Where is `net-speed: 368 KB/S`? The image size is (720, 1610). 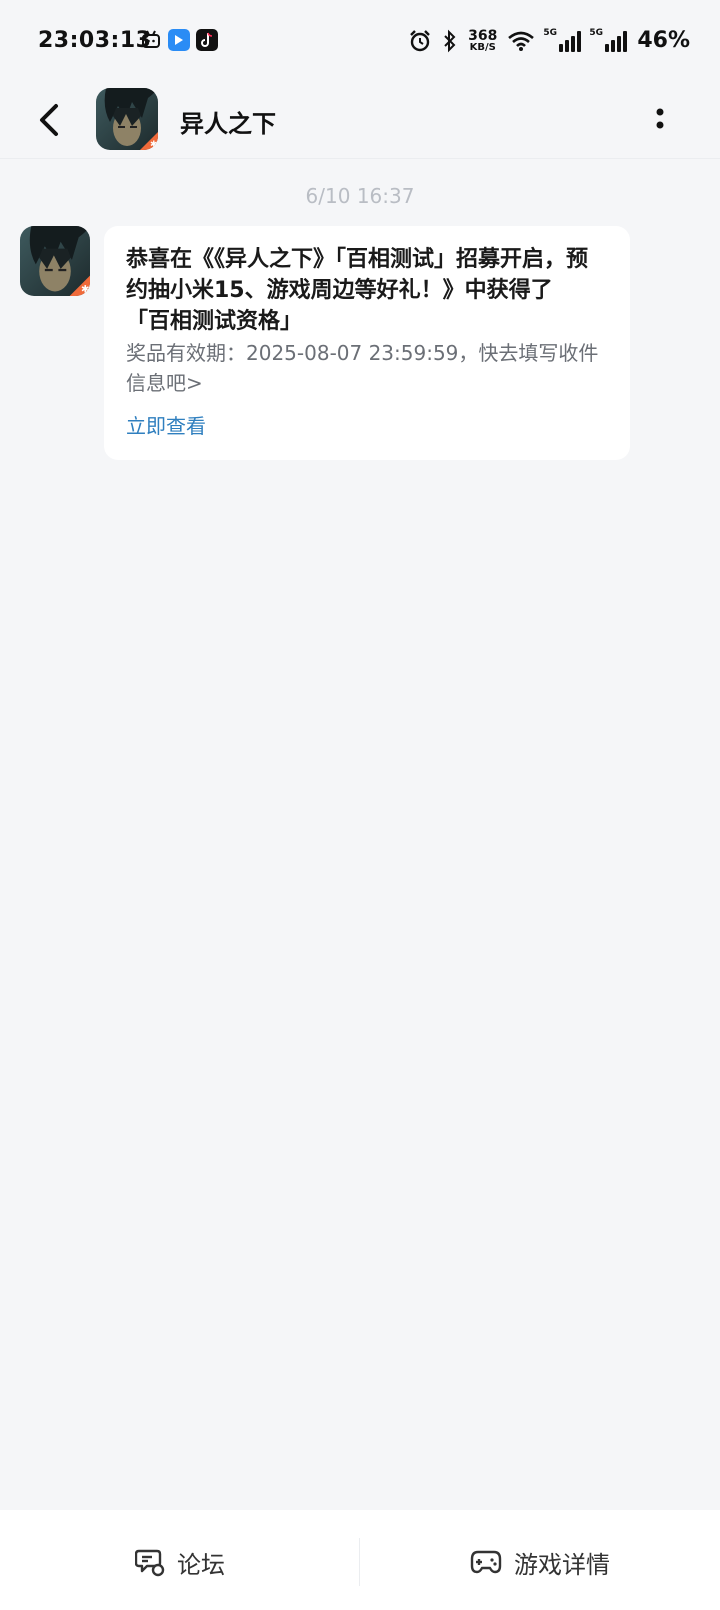 net-speed: 368 KB/S is located at coordinates (483, 40).